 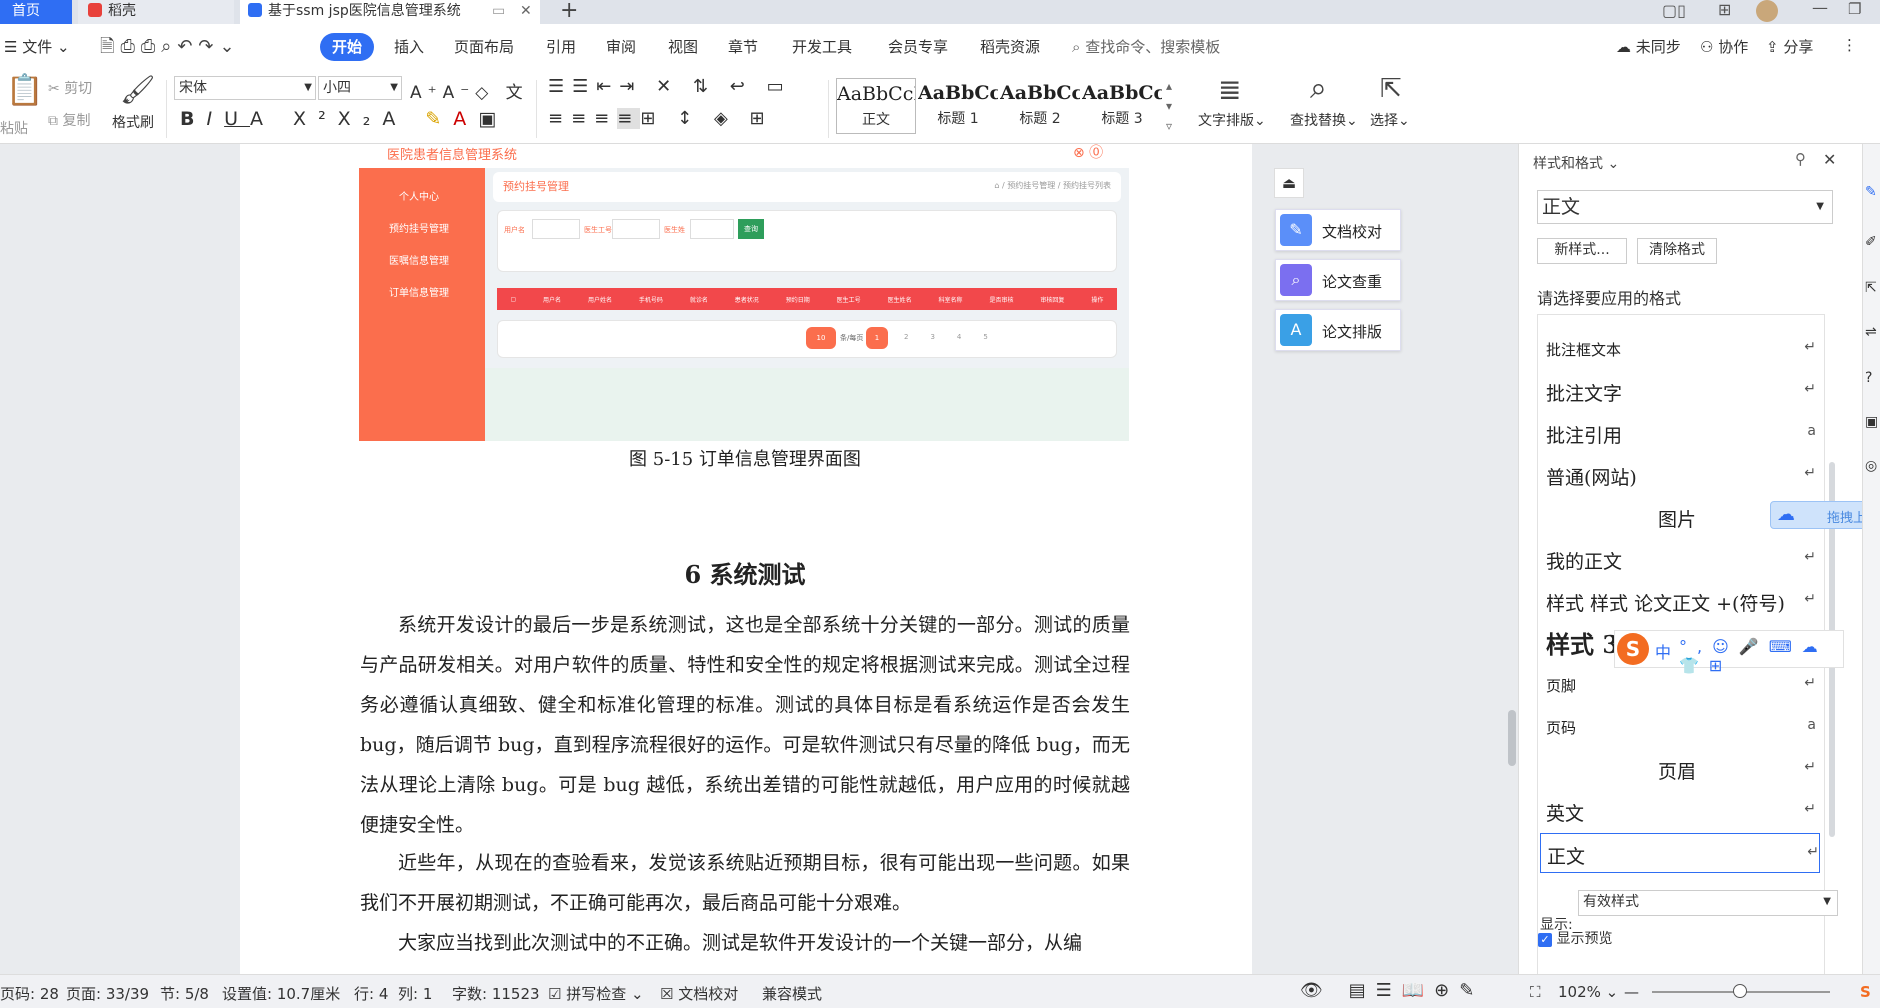 What do you see at coordinates (14, 128) in the screenshot?
I see `paste-button: 粘贴` at bounding box center [14, 128].